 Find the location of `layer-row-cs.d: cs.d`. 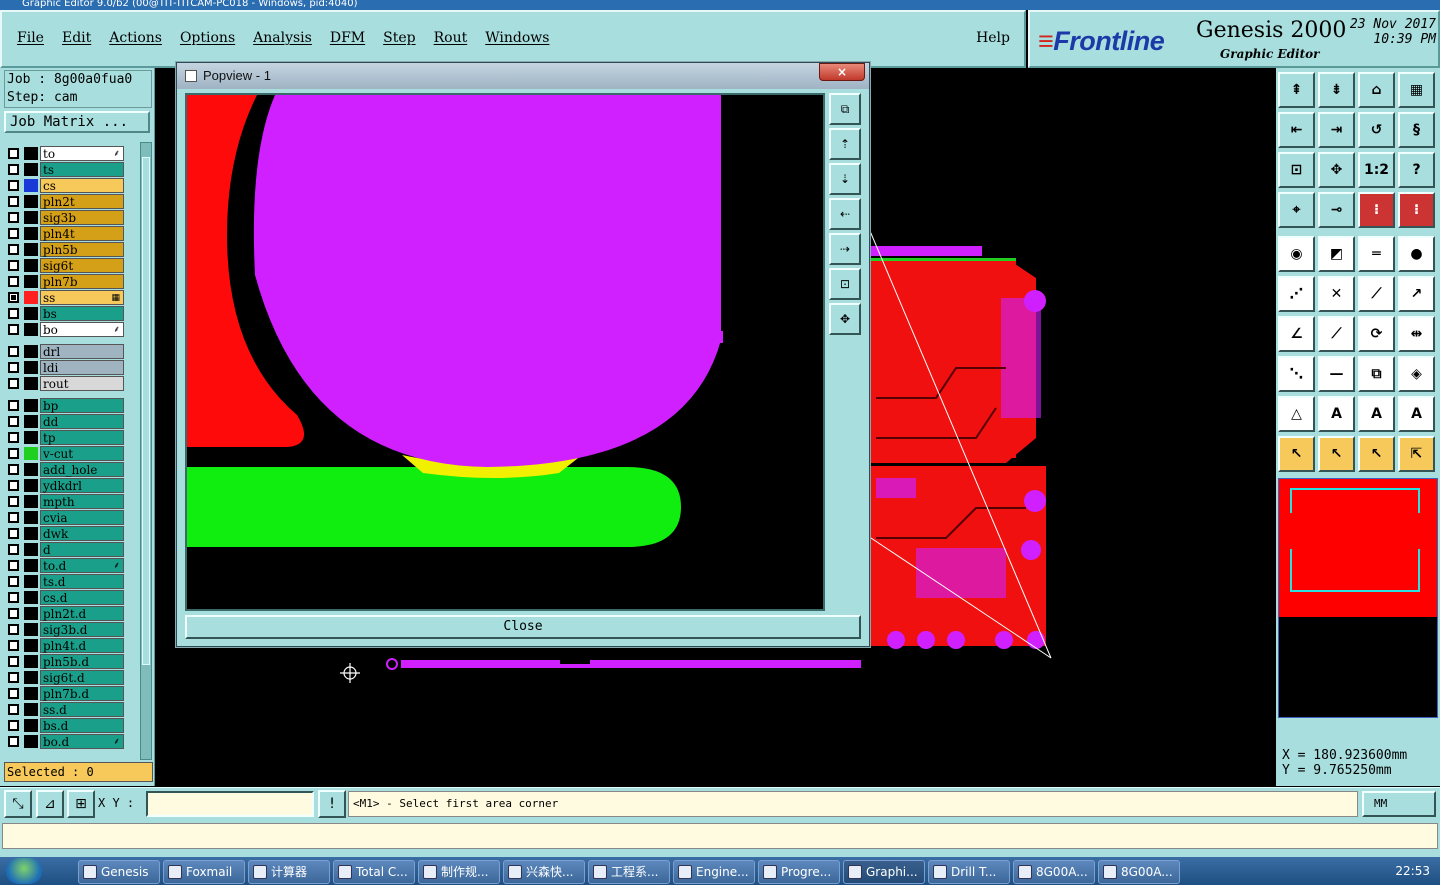

layer-row-cs.d: cs.d is located at coordinates (64, 597).